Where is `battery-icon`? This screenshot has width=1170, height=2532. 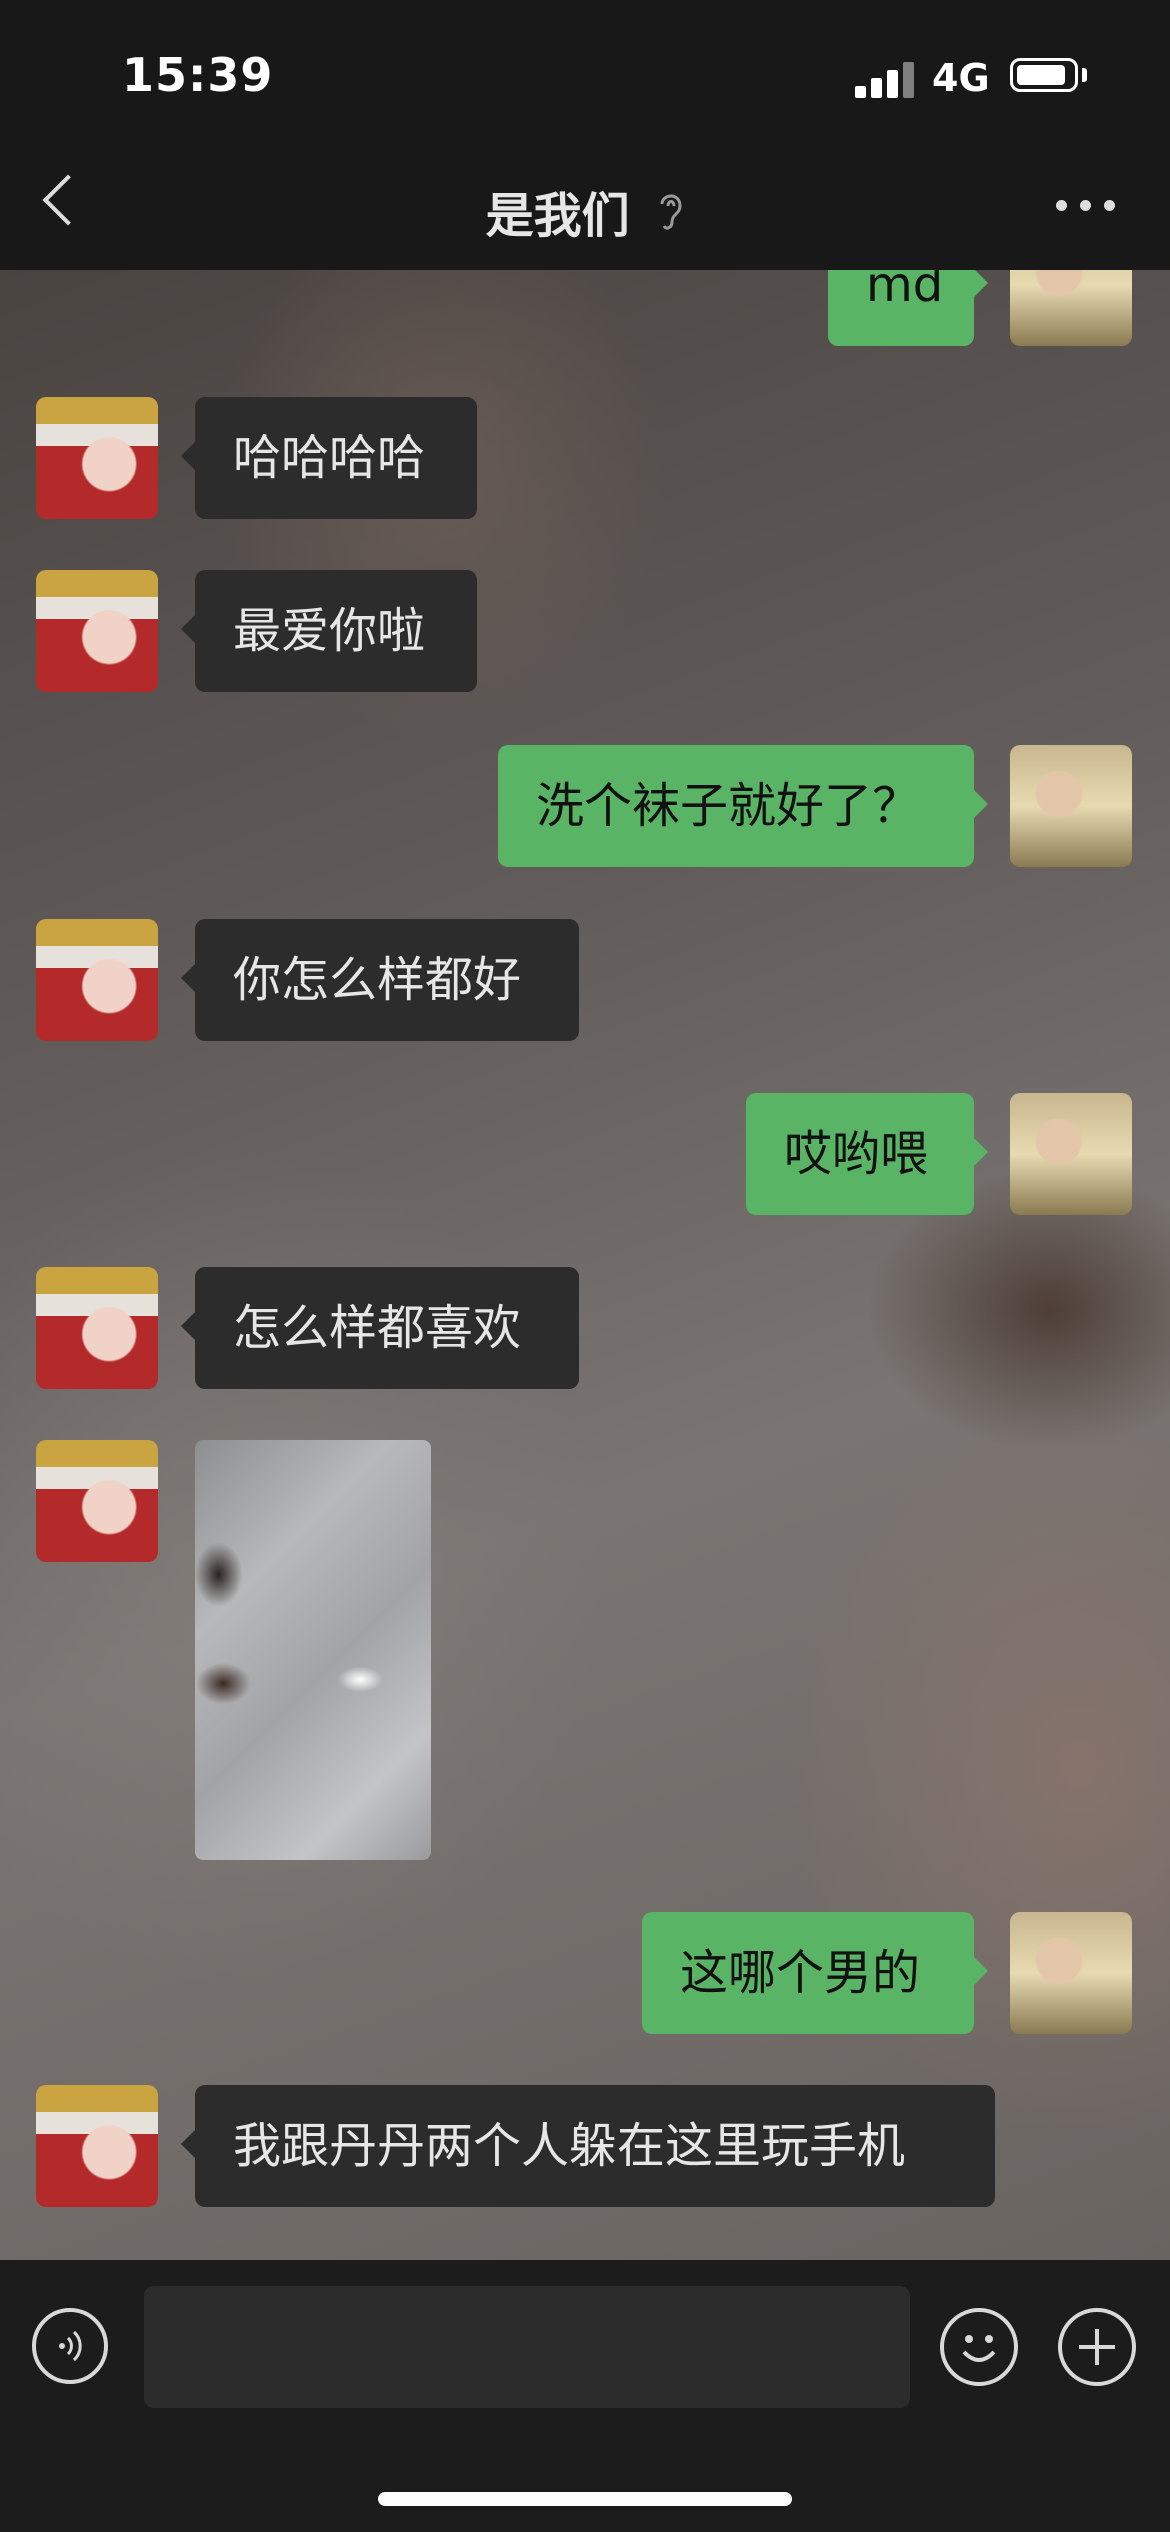
battery-icon is located at coordinates (1044, 75).